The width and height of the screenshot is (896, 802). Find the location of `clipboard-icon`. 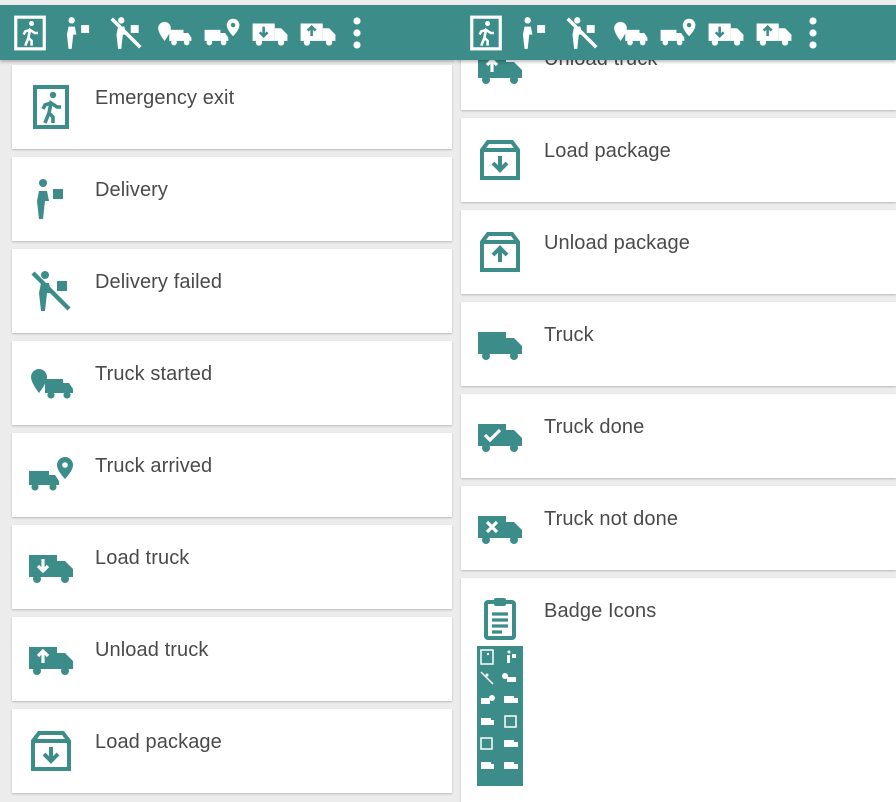

clipboard-icon is located at coordinates (500, 618).